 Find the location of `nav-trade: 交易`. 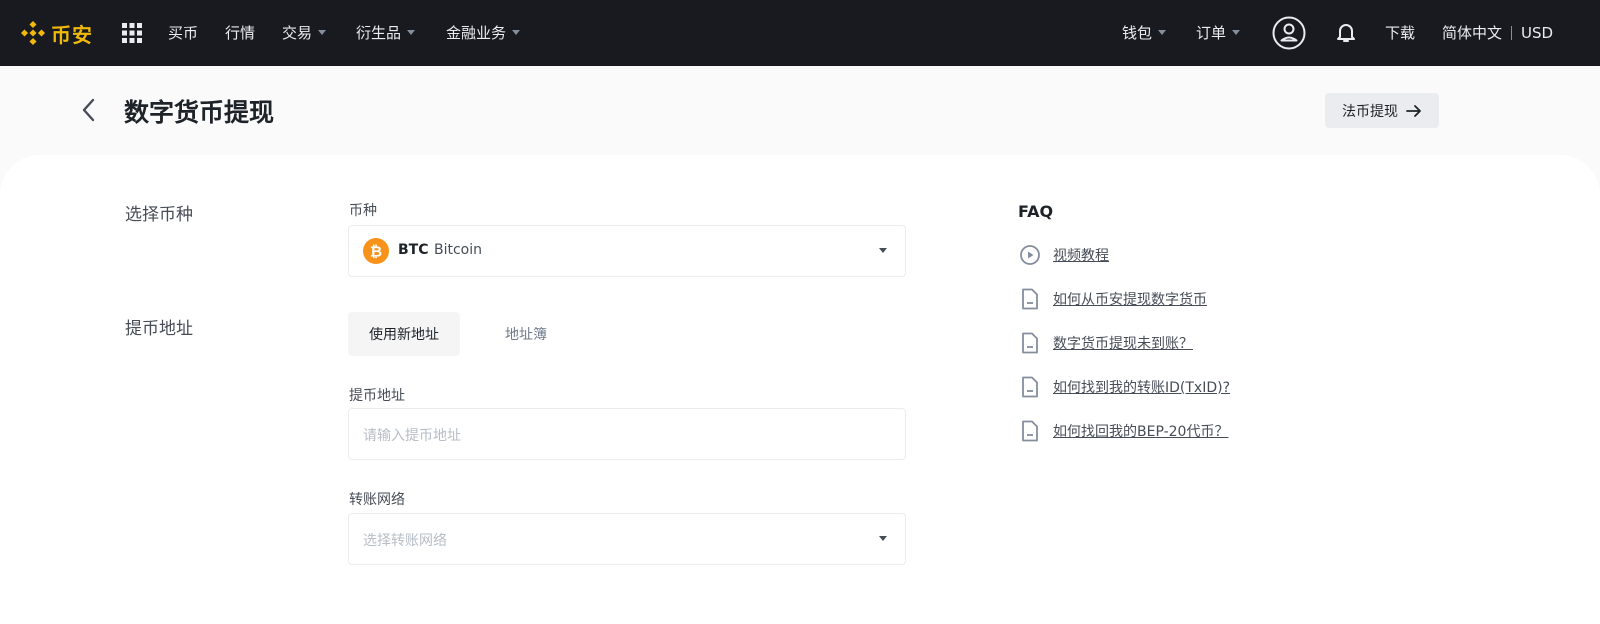

nav-trade: 交易 is located at coordinates (304, 32).